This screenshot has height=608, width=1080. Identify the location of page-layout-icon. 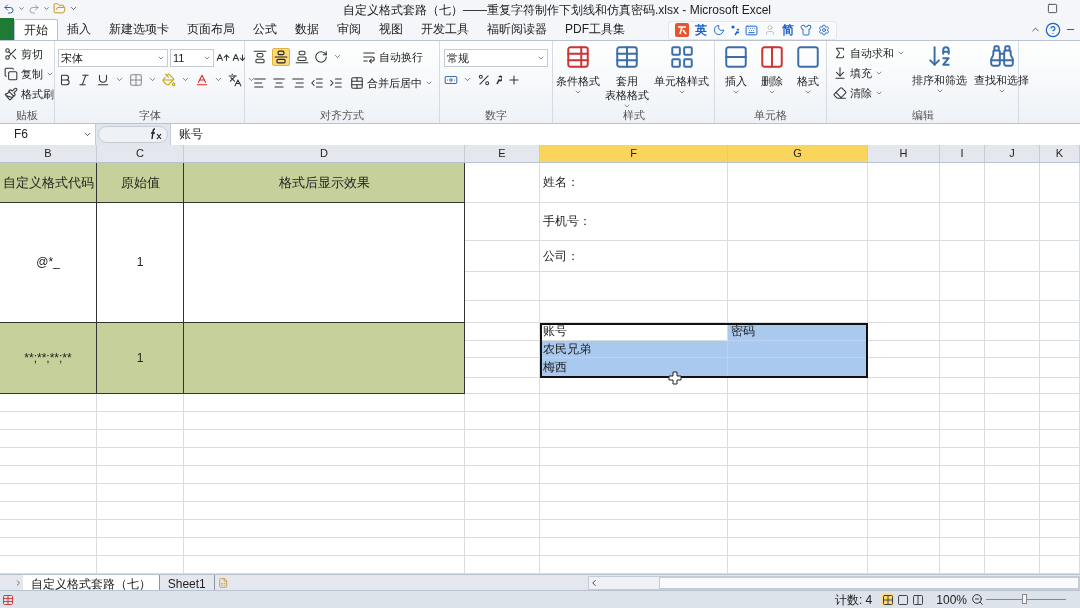
(903, 599).